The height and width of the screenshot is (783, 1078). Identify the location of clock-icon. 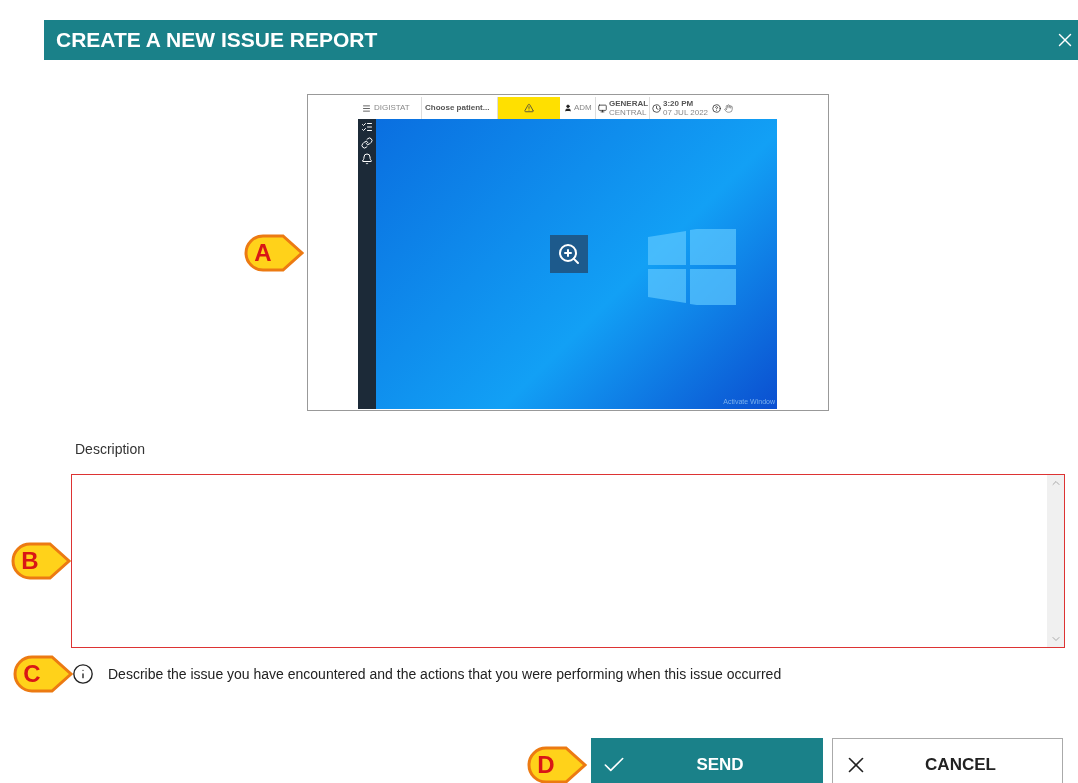
(656, 108).